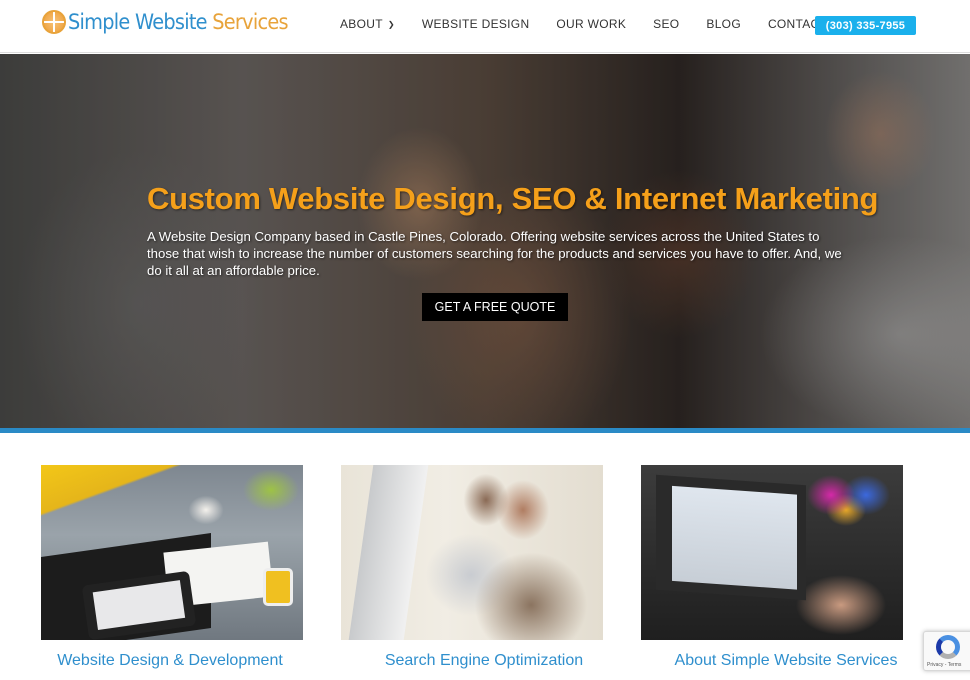 The width and height of the screenshot is (970, 680). I want to click on nav-item-blog: BLOG, so click(723, 24).